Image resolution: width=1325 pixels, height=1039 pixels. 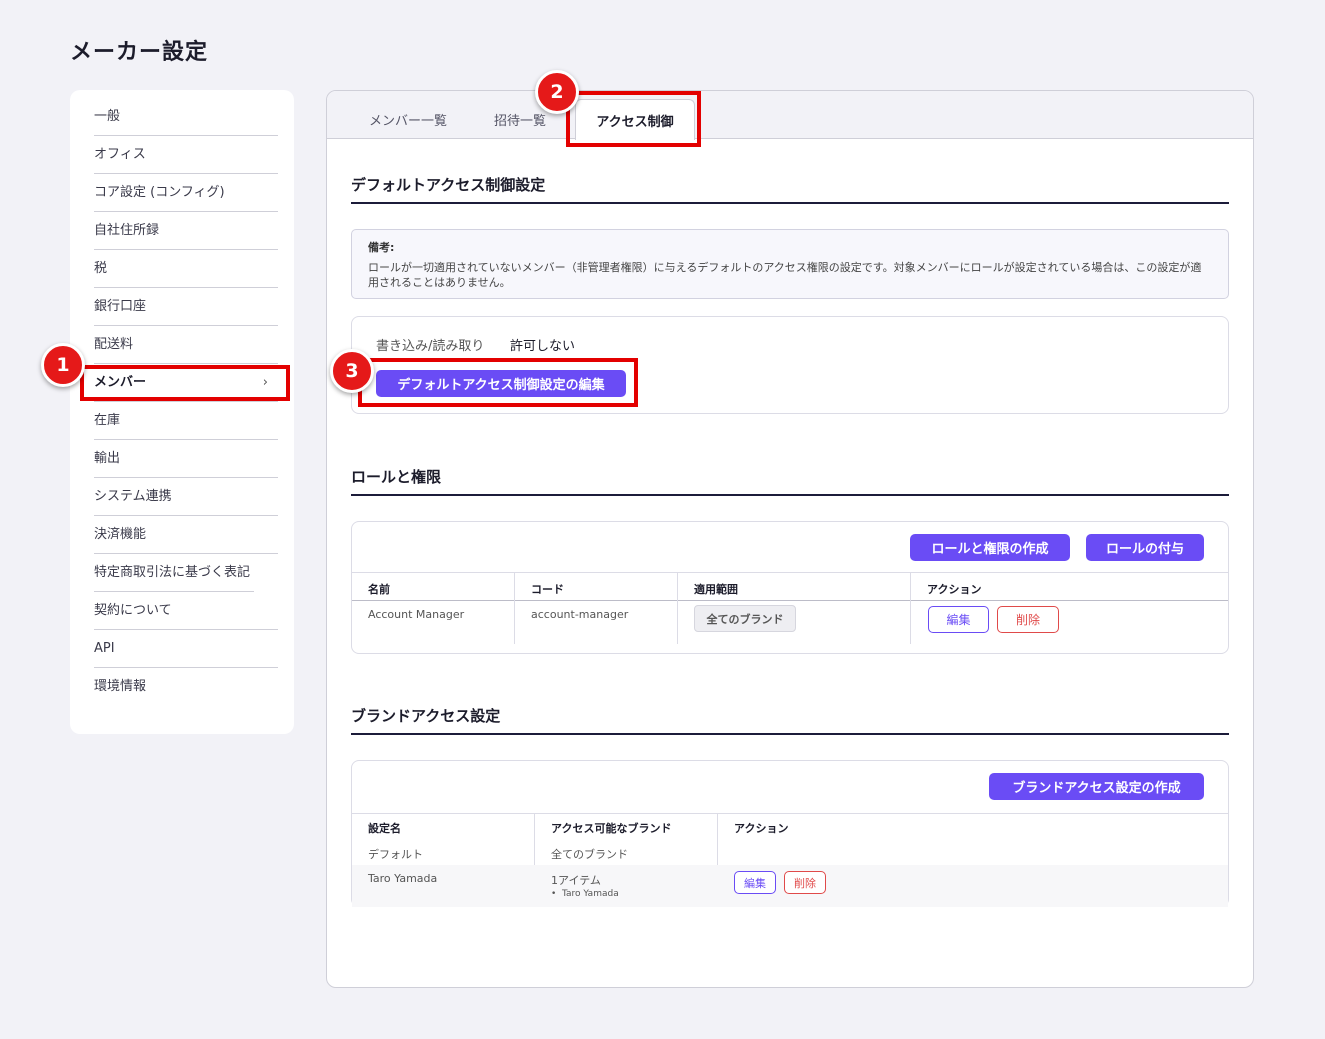 What do you see at coordinates (186, 117) in the screenshot?
I see `sidebar-item-general: 一般` at bounding box center [186, 117].